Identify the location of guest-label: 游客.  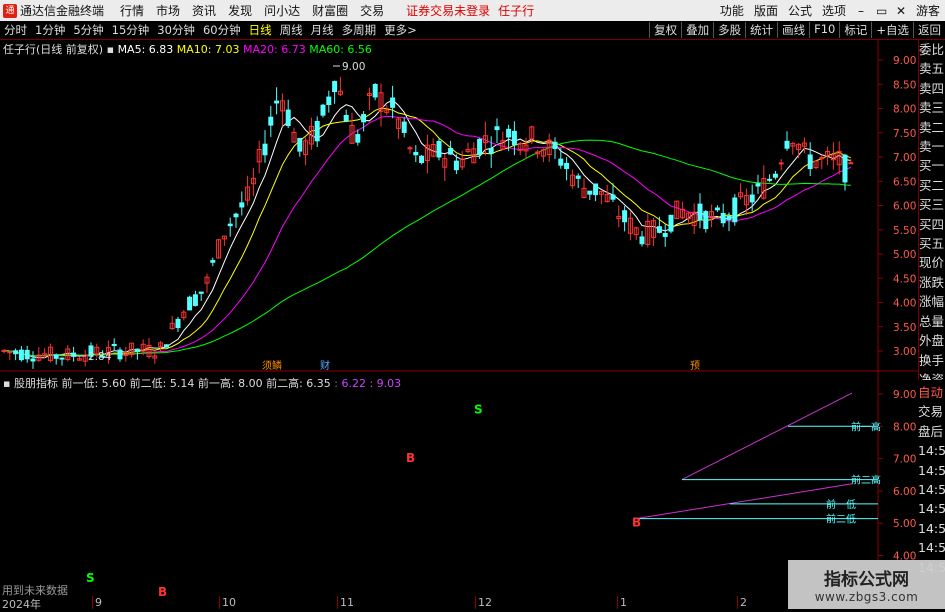
(928, 10).